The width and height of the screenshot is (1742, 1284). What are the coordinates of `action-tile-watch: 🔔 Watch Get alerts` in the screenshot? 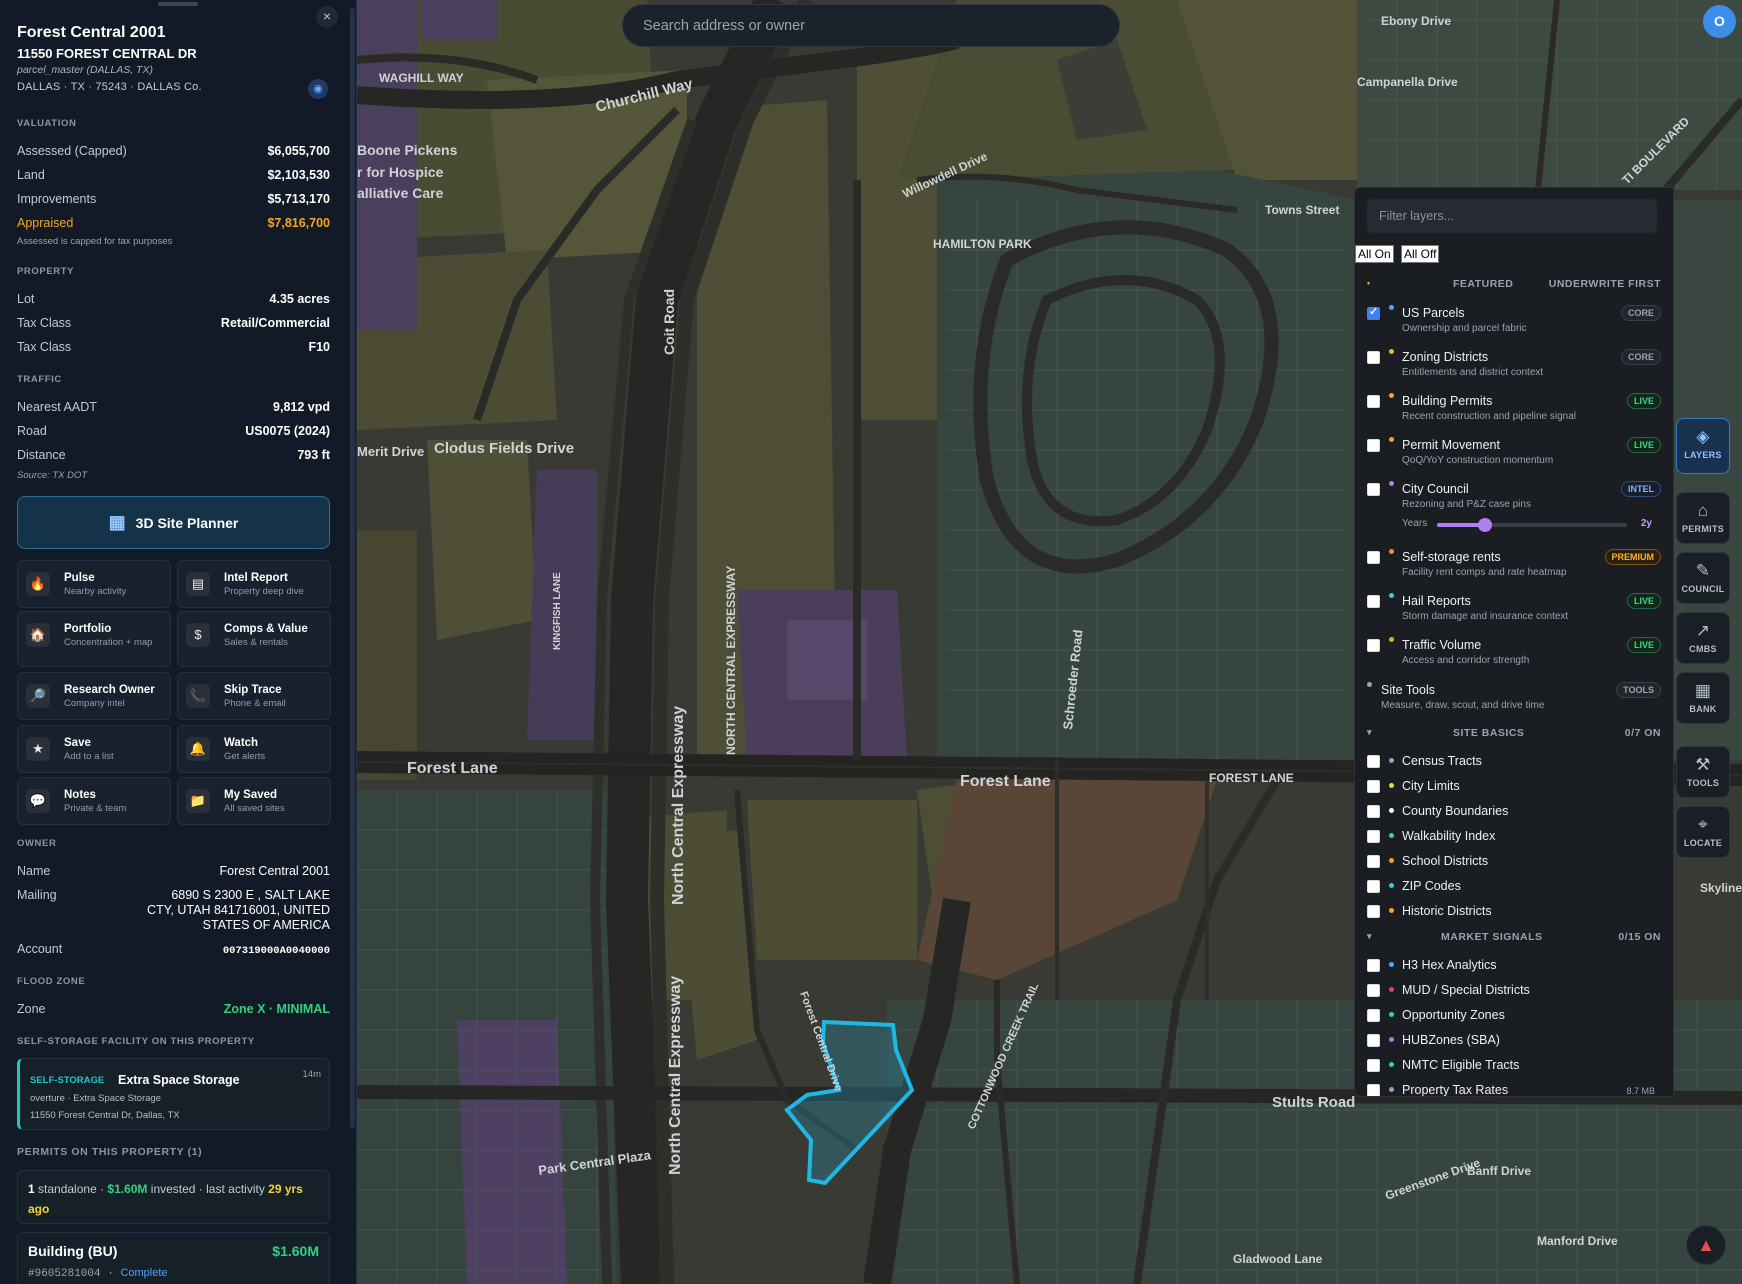 It's located at (254, 749).